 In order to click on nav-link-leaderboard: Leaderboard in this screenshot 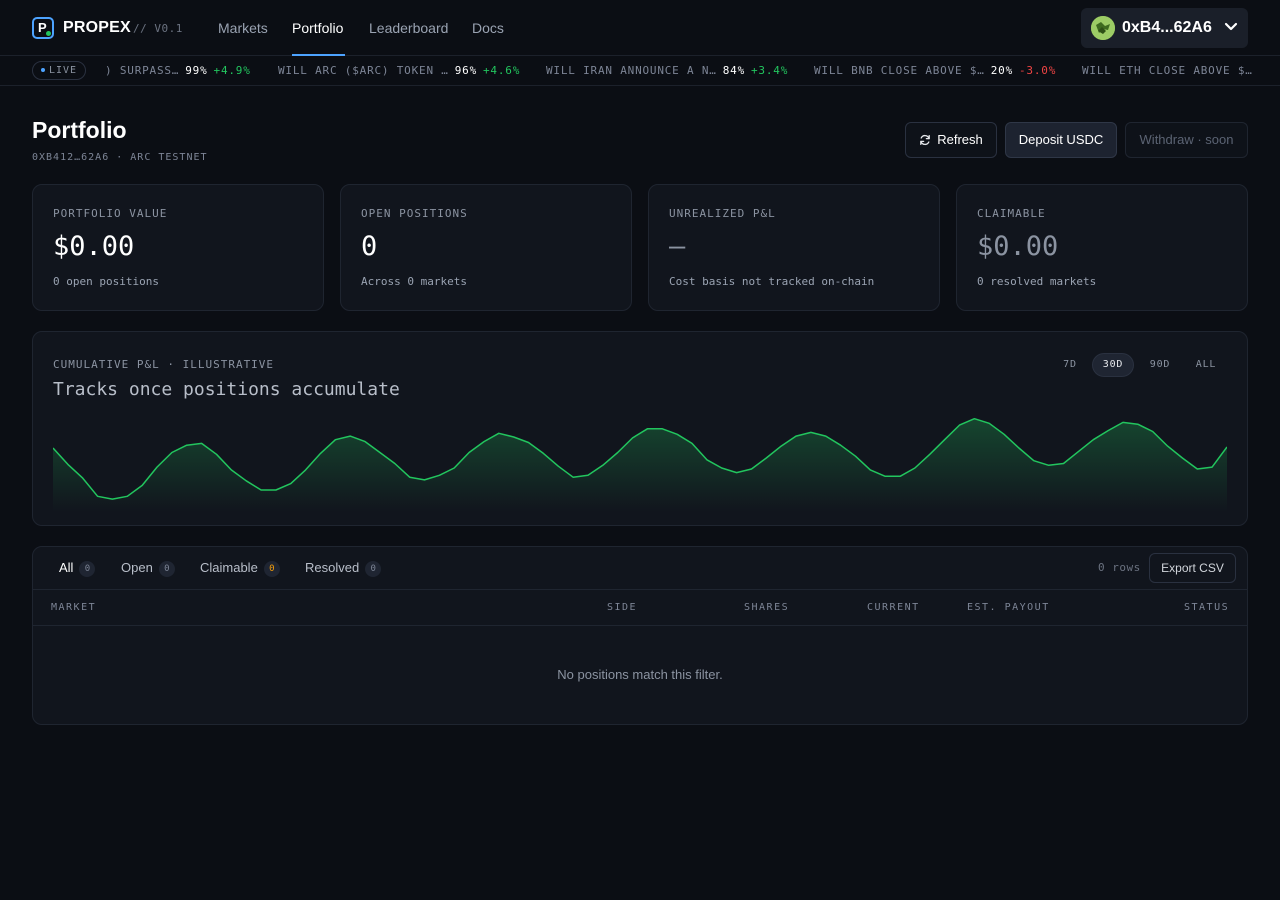, I will do `click(408, 28)`.